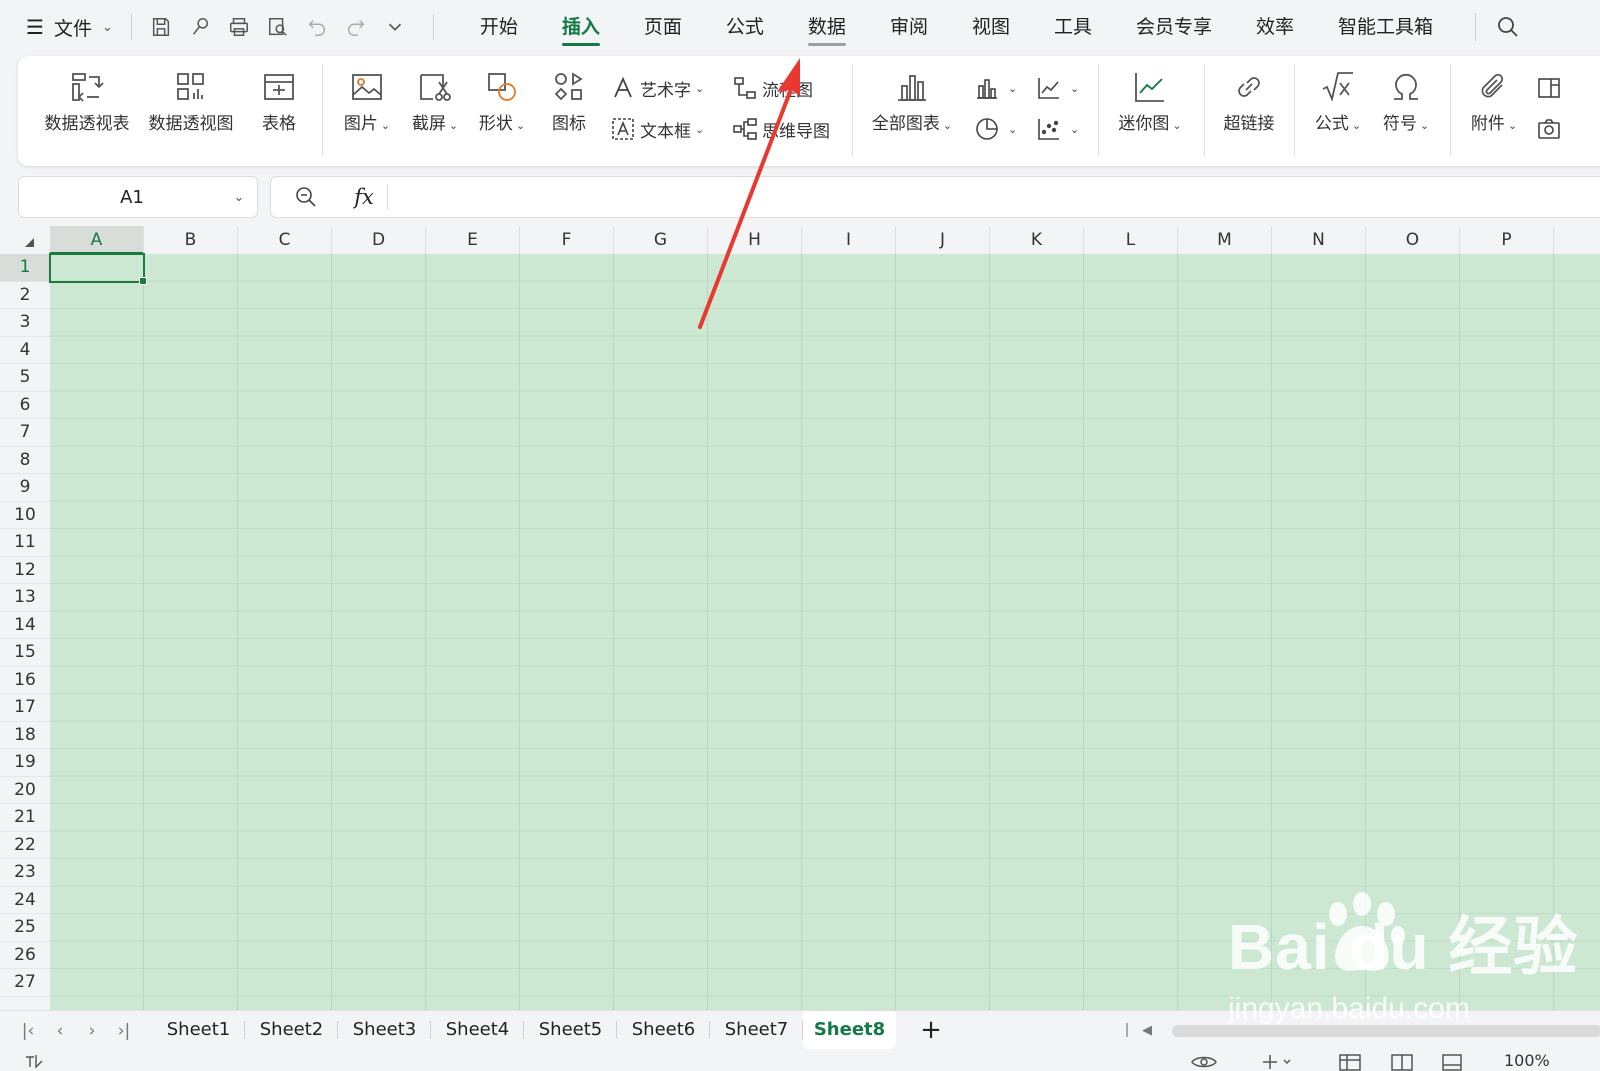  Describe the element at coordinates (87, 101) in the screenshot. I see `pivot-table-button: 数据透视表` at that location.